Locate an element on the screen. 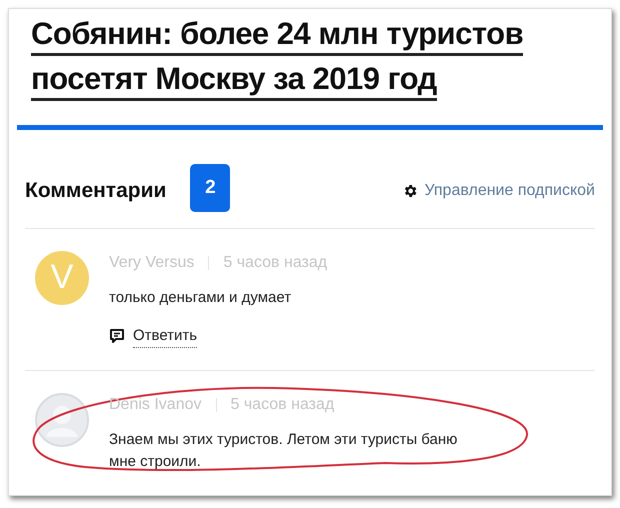 The width and height of the screenshot is (620, 508). comment-icon is located at coordinates (117, 336).